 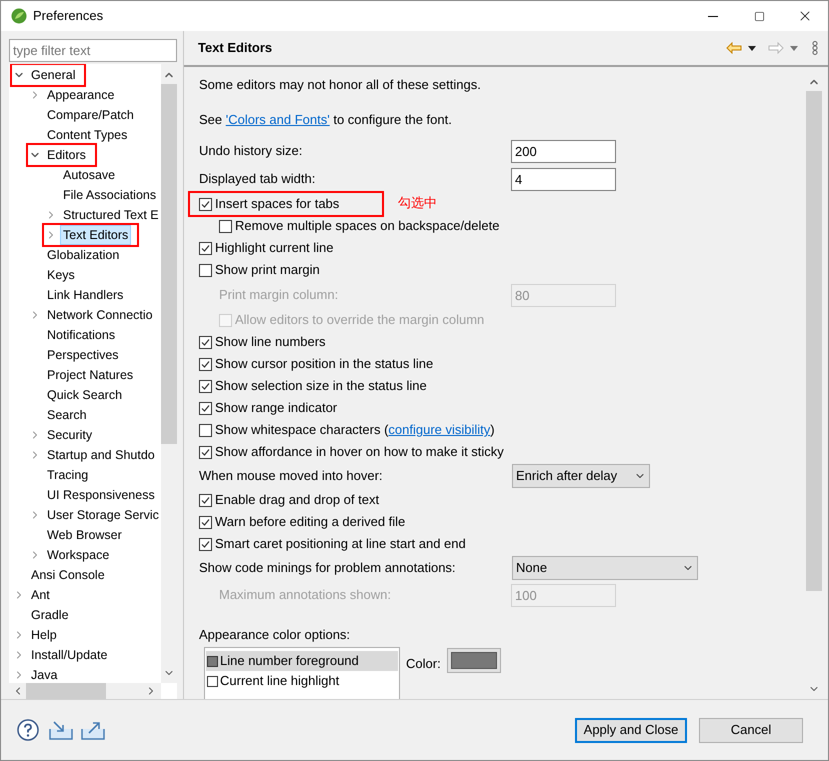 What do you see at coordinates (751, 730) in the screenshot?
I see `dialog-button: Cancel` at bounding box center [751, 730].